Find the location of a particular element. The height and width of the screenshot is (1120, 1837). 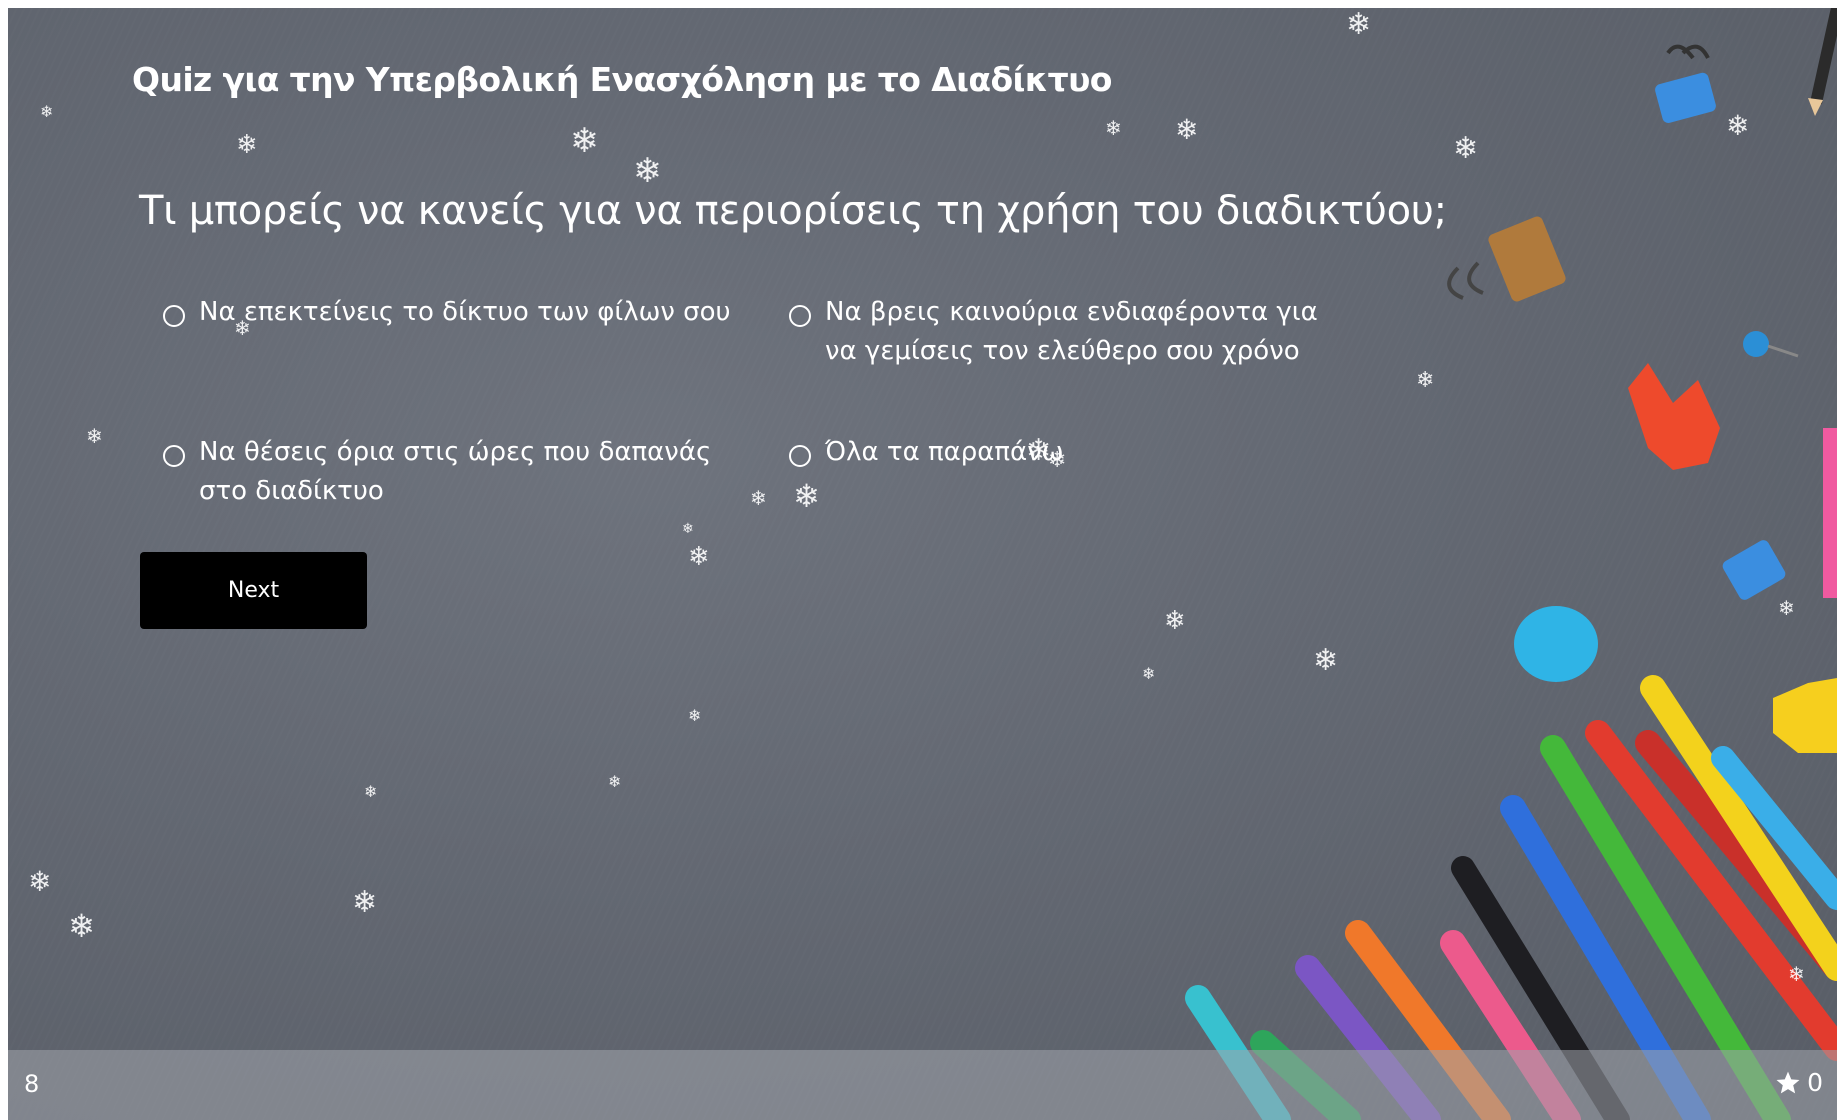

score-display: 0 is located at coordinates (1799, 1082).